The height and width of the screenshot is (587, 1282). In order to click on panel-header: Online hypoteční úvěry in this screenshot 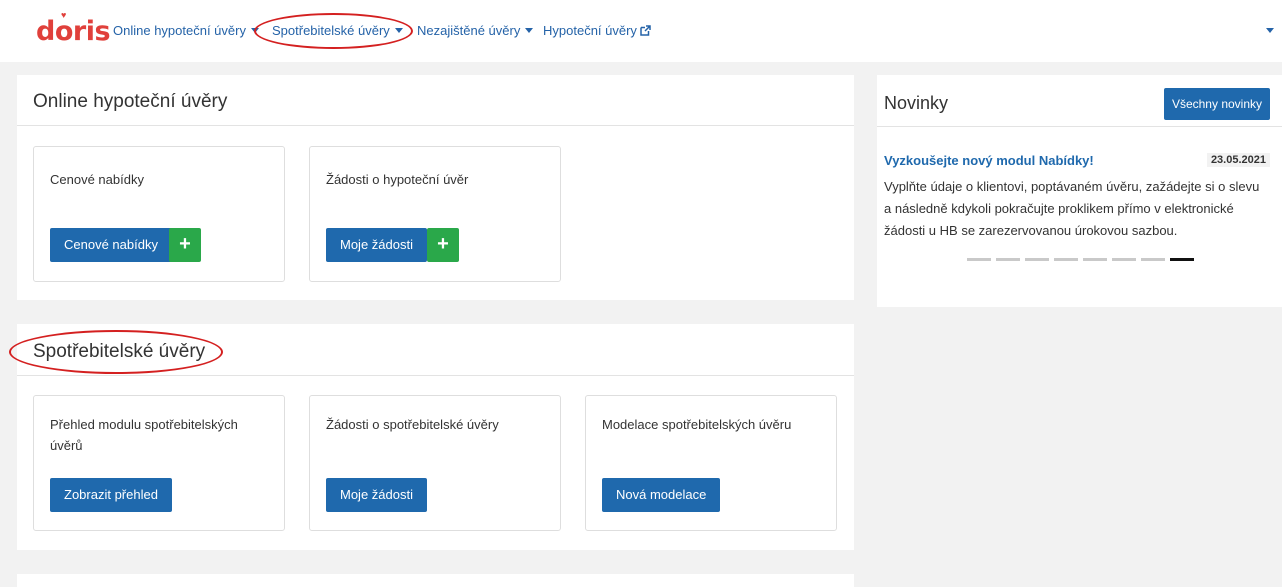, I will do `click(435, 100)`.